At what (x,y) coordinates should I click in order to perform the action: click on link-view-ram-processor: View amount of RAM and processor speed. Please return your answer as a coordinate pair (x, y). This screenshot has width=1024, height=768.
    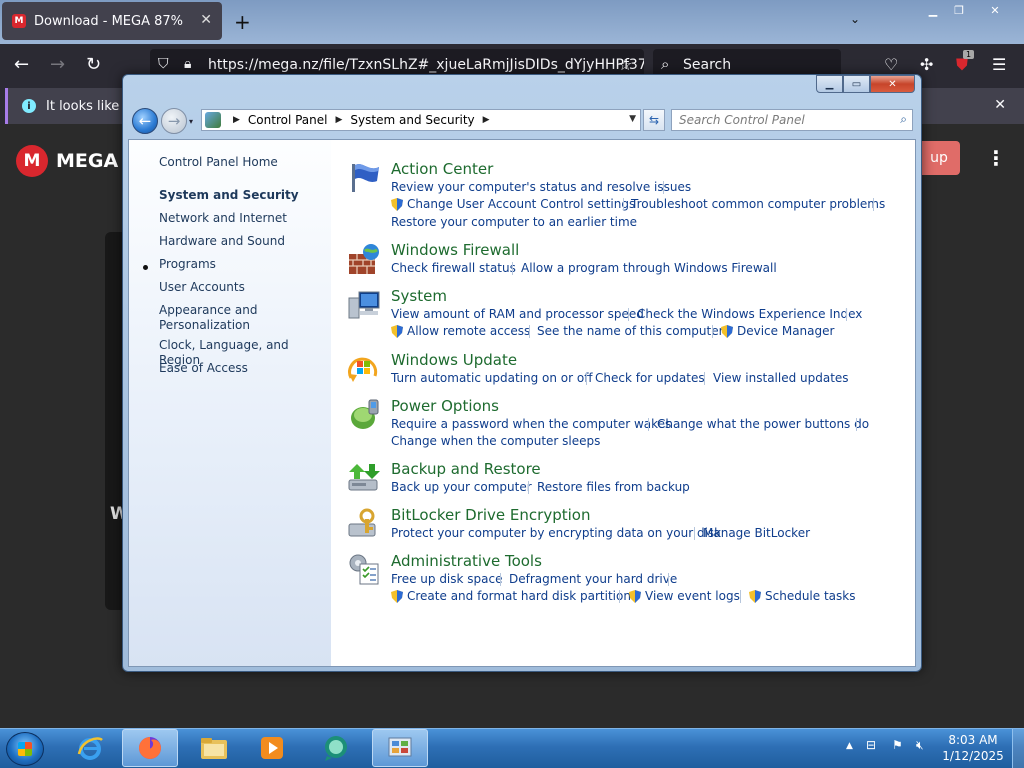
    Looking at the image, I should click on (517, 314).